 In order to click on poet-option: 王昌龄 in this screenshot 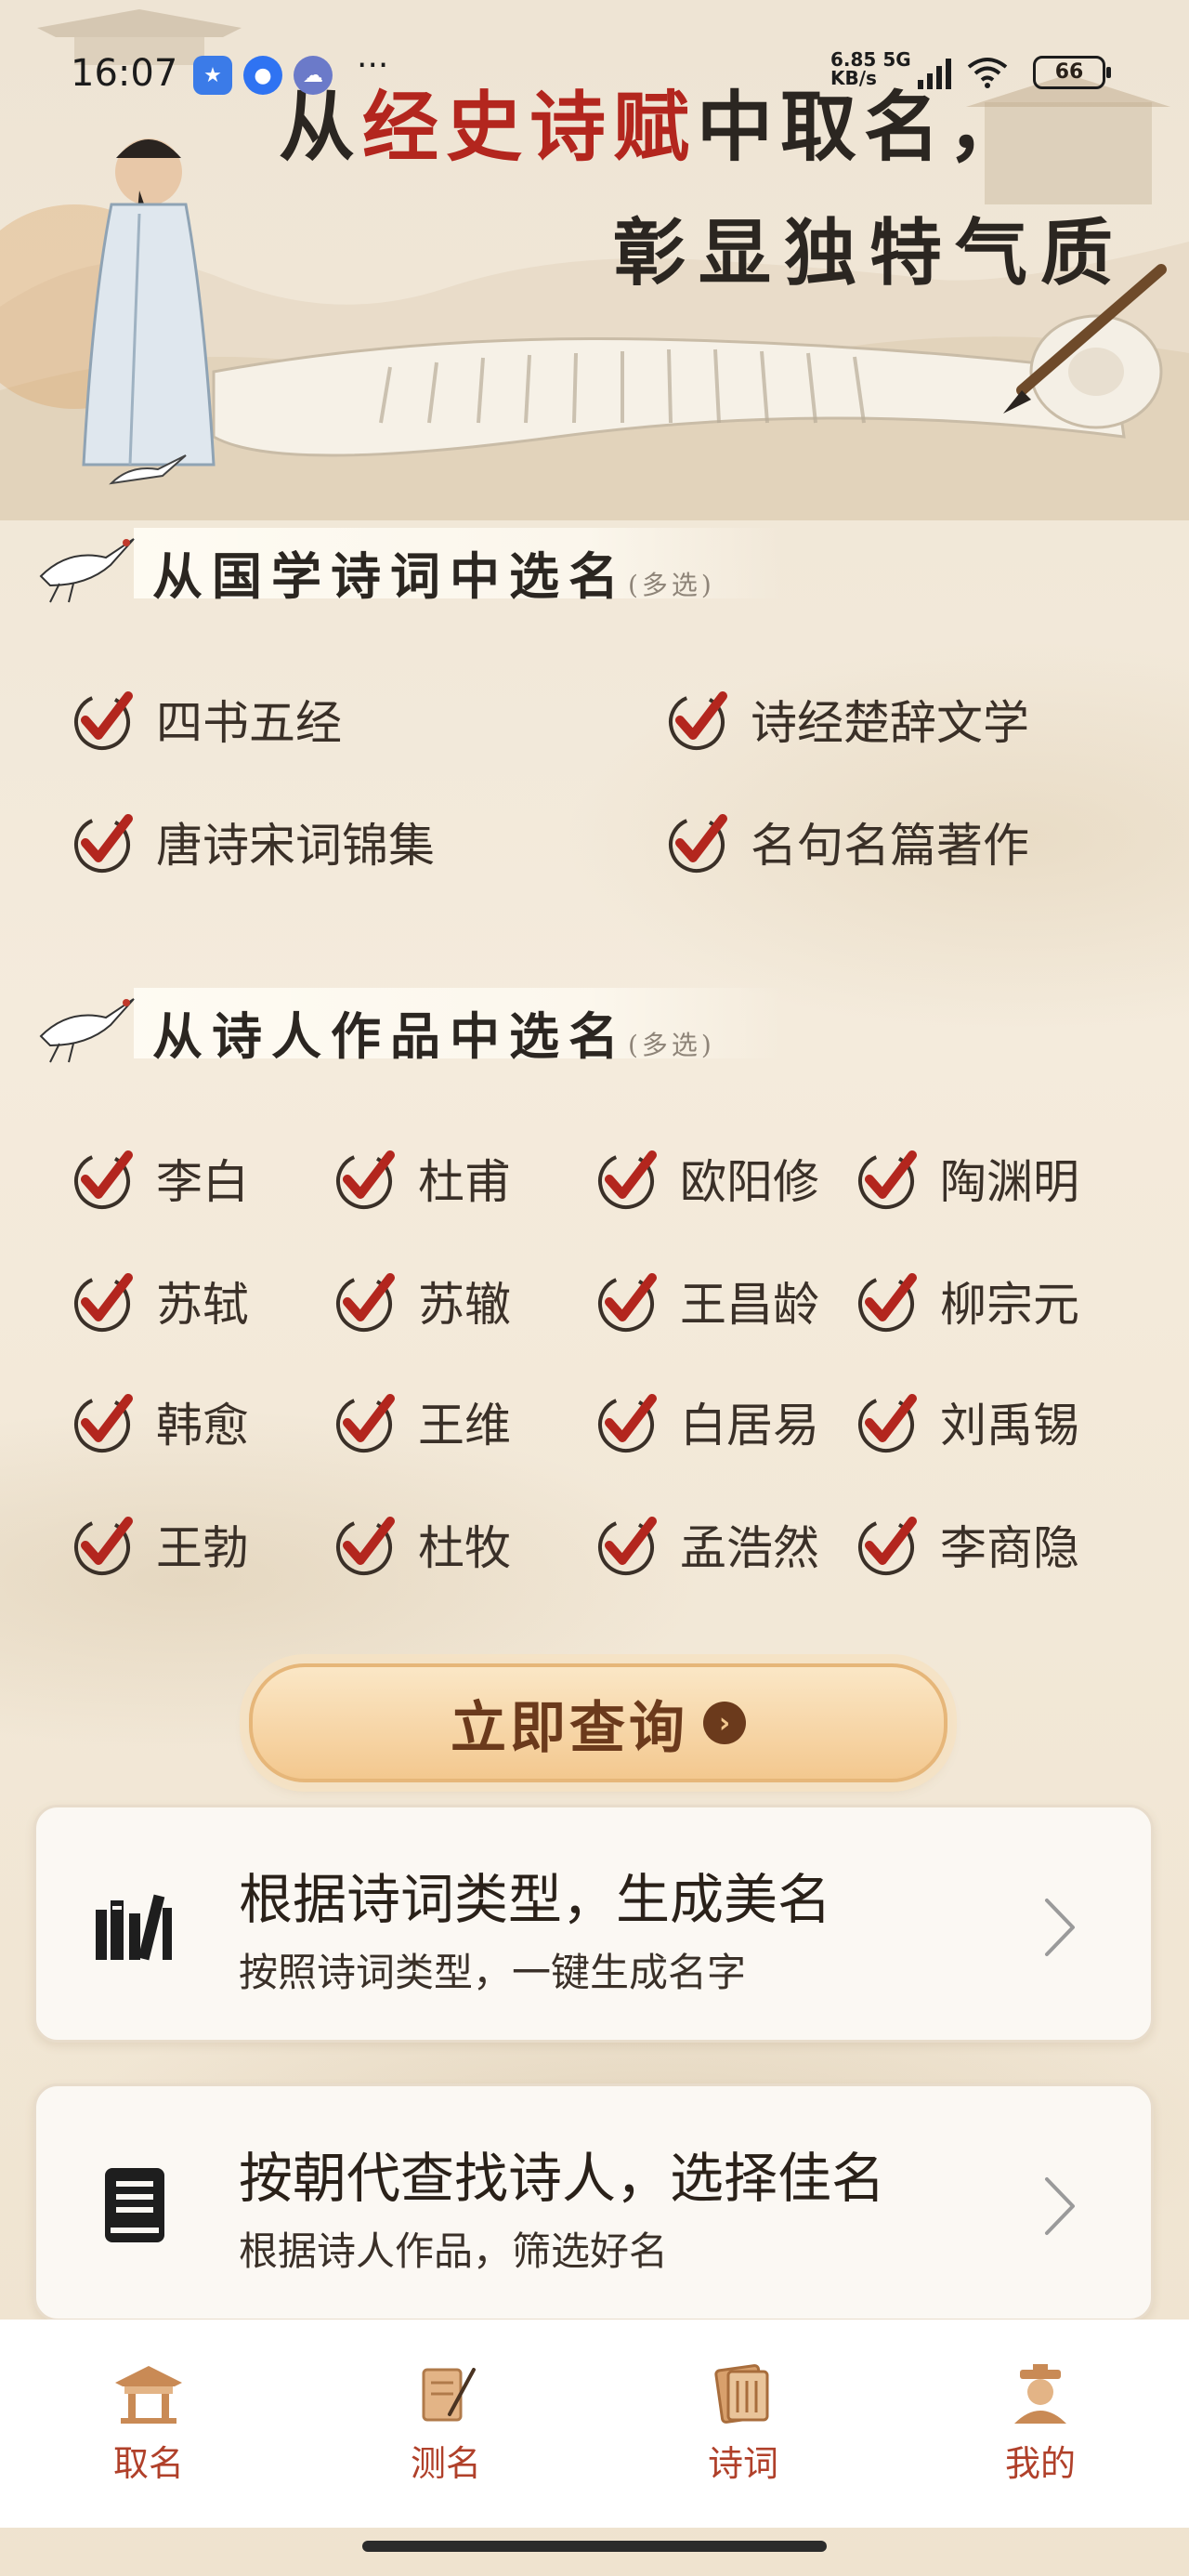, I will do `click(706, 1301)`.